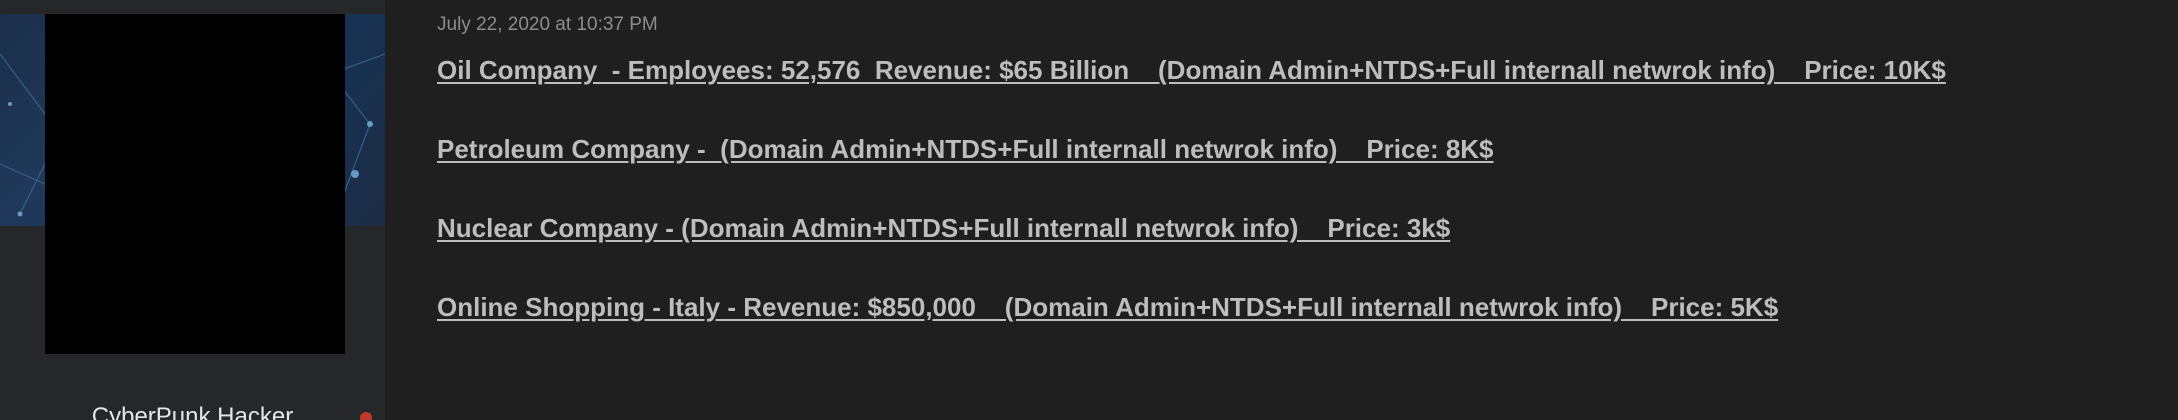  Describe the element at coordinates (547, 25) in the screenshot. I see `post-timestamp: July 22, 2020 at 10:37 PM` at that location.